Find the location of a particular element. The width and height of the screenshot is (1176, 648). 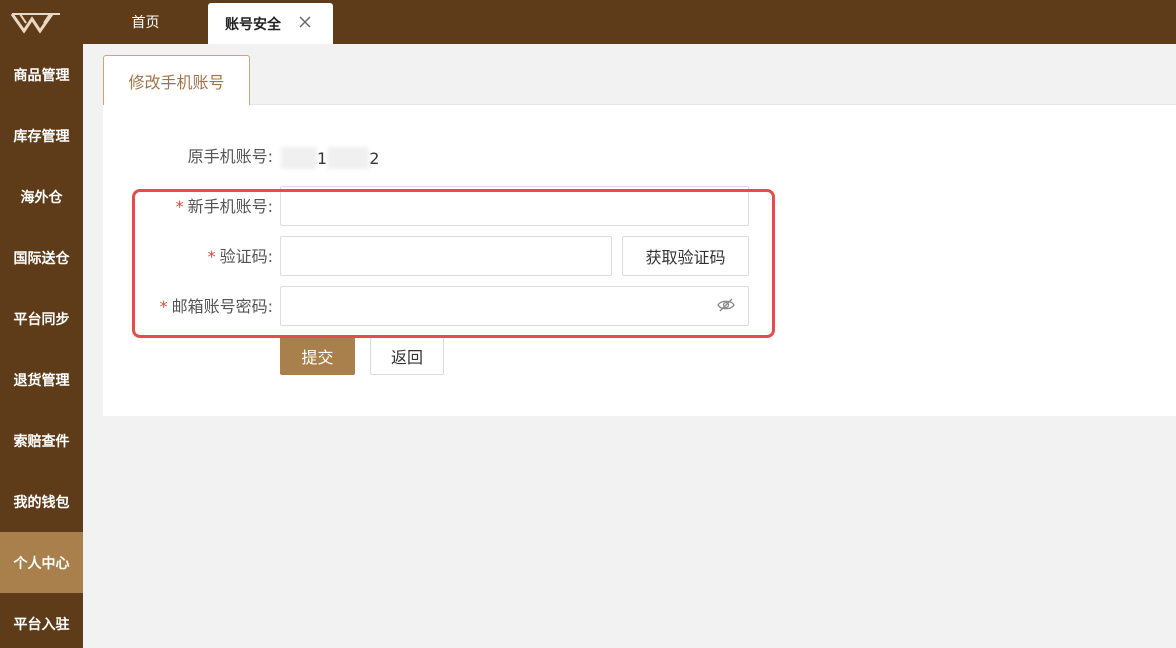

sidebar-item-returns: 退货管理 is located at coordinates (41, 379).